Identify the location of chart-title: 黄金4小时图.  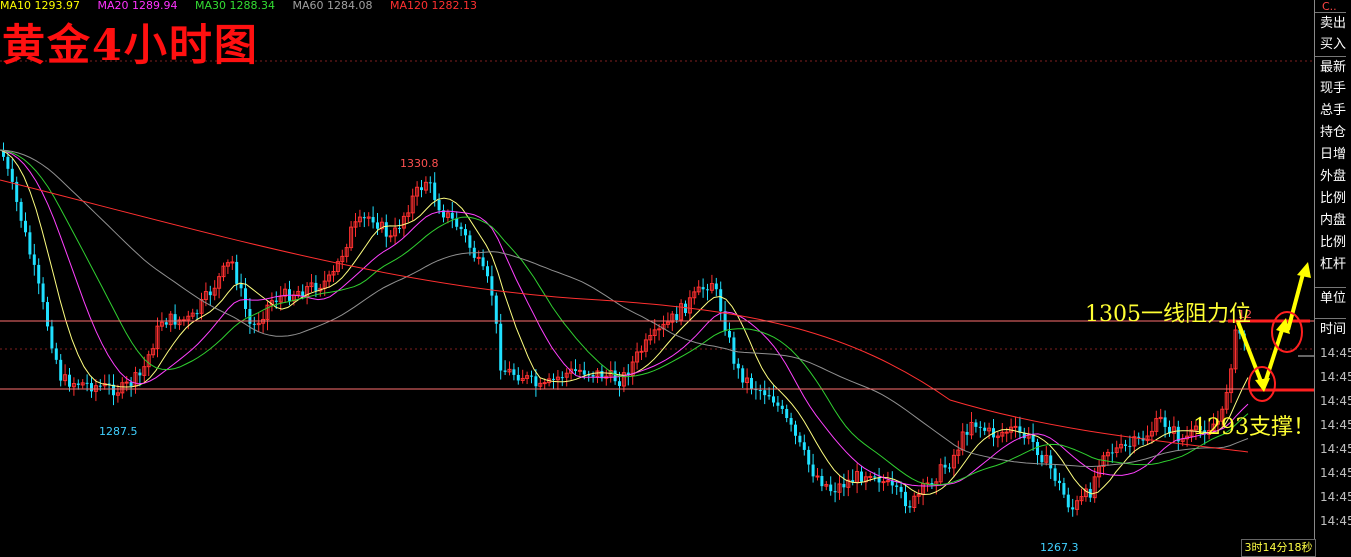
(130, 46).